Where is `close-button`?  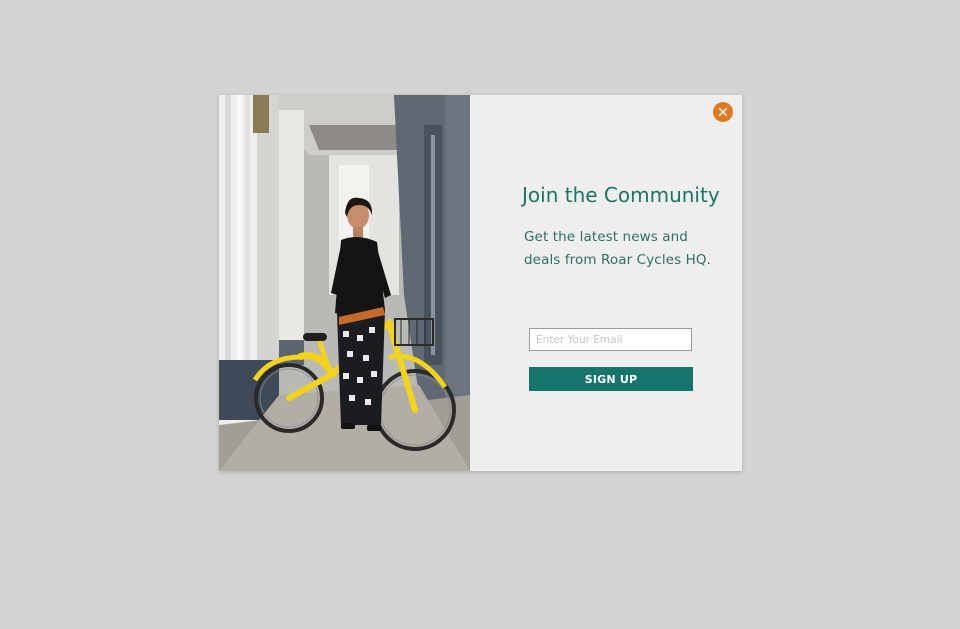 close-button is located at coordinates (723, 112).